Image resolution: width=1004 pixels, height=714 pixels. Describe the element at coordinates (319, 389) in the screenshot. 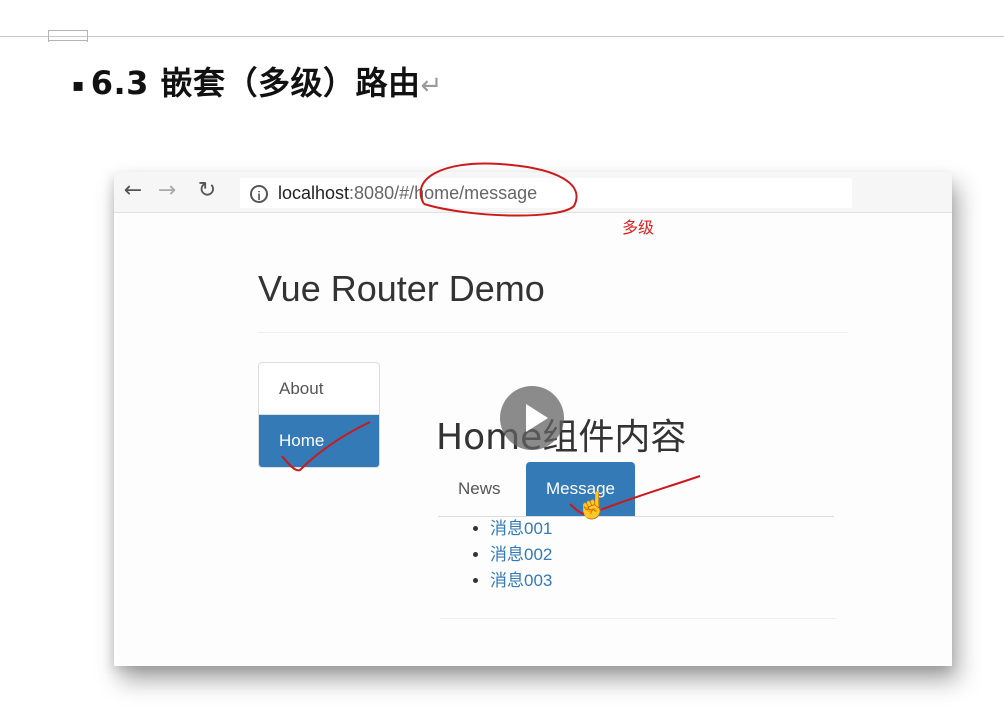

I see `nav-item-about: About` at that location.